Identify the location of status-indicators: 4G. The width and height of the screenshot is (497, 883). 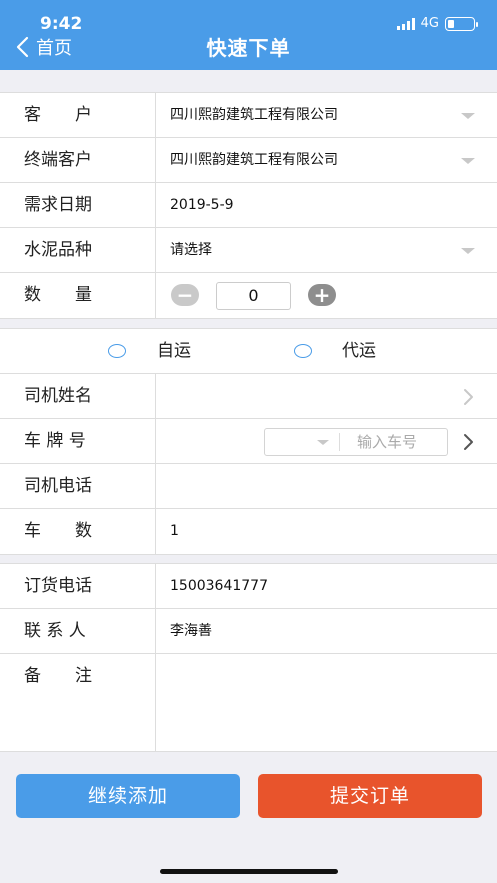
(437, 23).